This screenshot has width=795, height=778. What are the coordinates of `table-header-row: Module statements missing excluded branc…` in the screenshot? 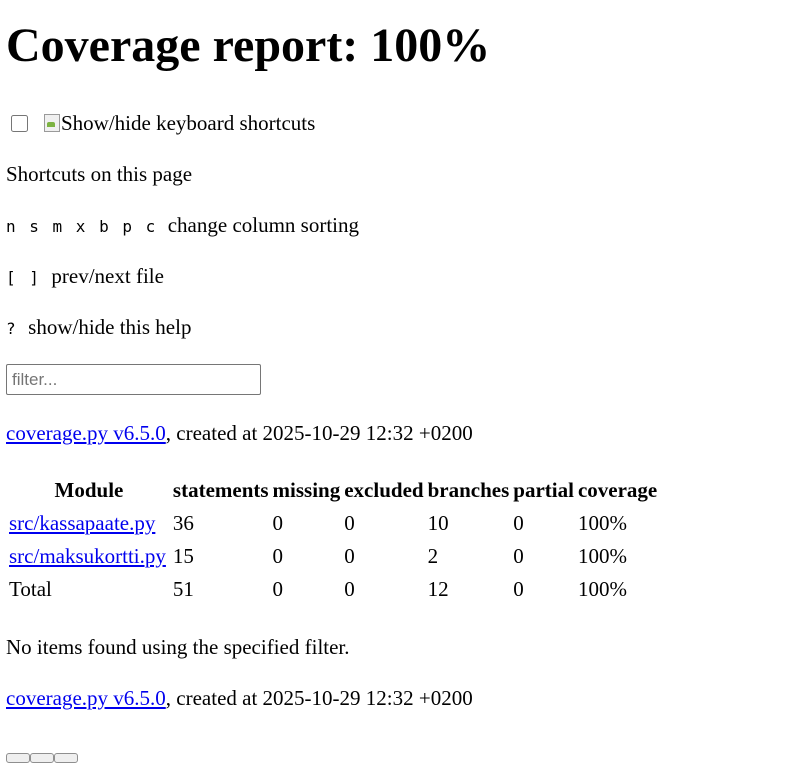 It's located at (333, 490).